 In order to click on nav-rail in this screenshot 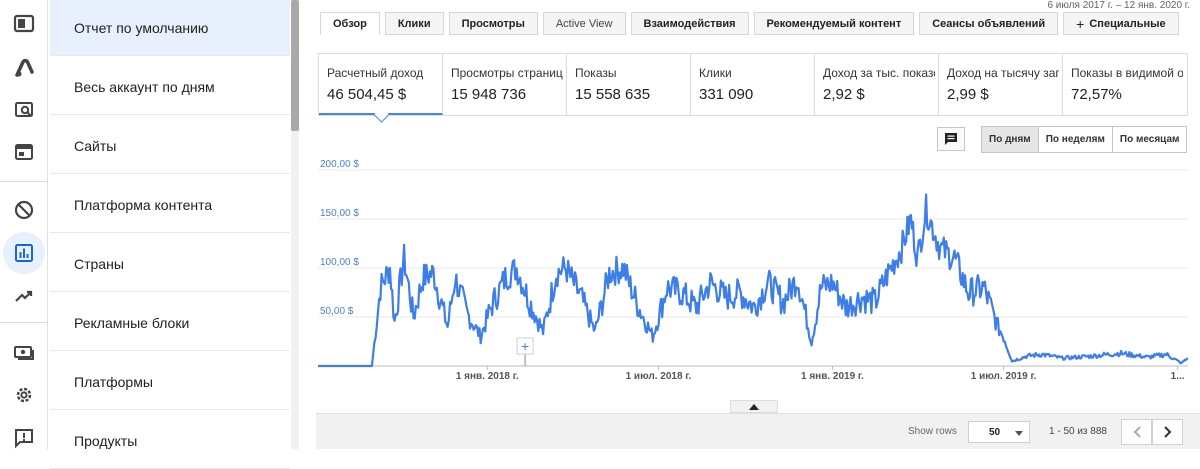, I will do `click(24, 224)`.